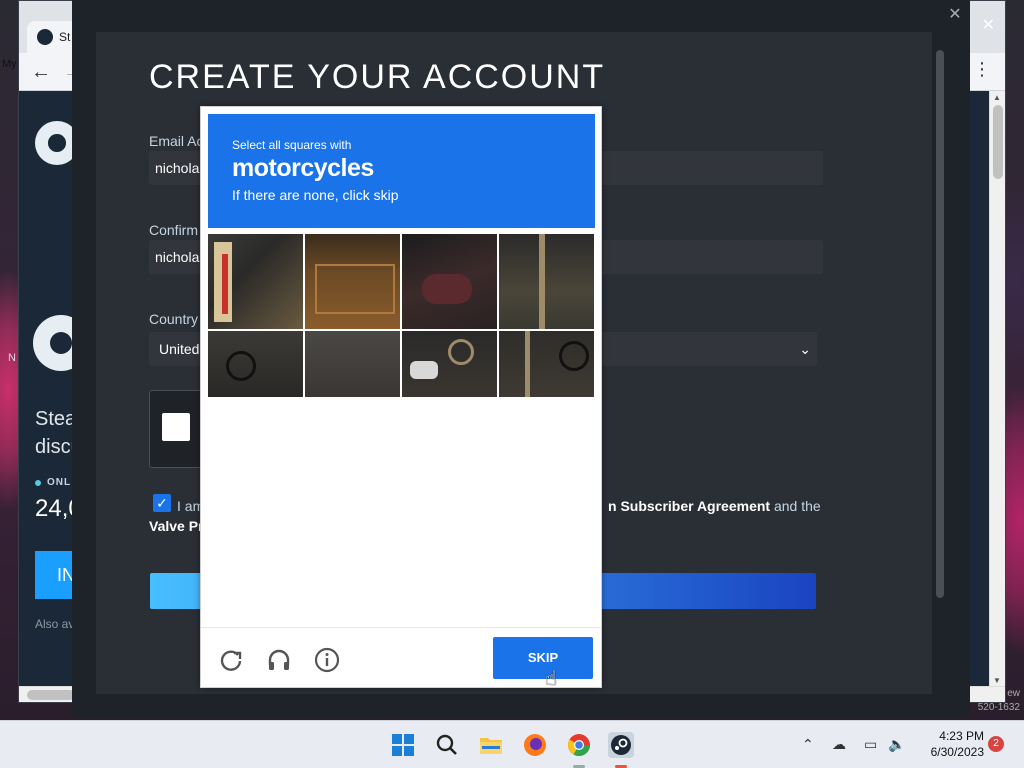  Describe the element at coordinates (512, 744) in the screenshot. I see `taskbar: ⌃ ☁ ▭ 🔈 4:23 PM 6/30/2023` at that location.